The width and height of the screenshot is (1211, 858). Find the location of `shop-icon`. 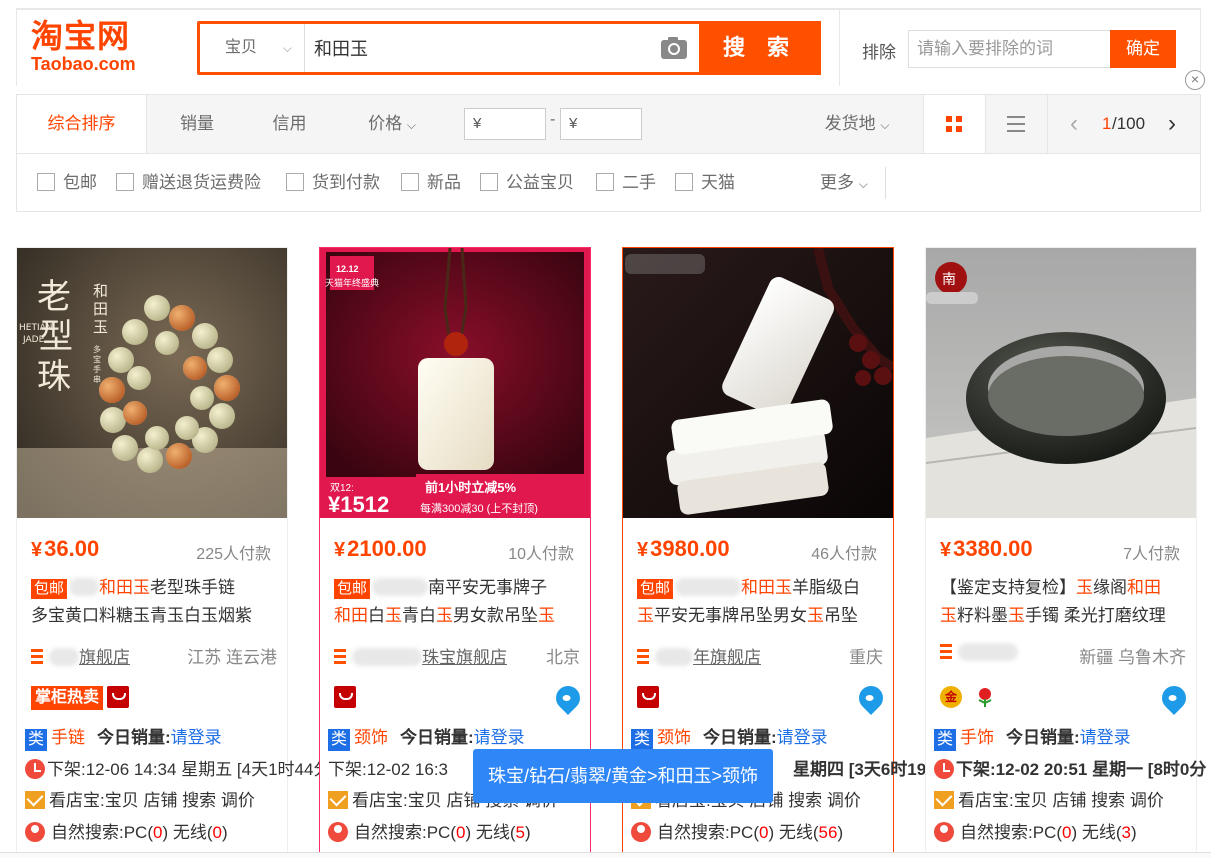

shop-icon is located at coordinates (37, 657).